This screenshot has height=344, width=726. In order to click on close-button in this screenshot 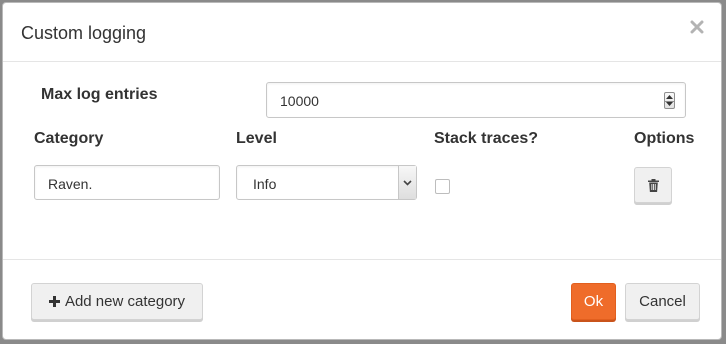, I will do `click(697, 27)`.